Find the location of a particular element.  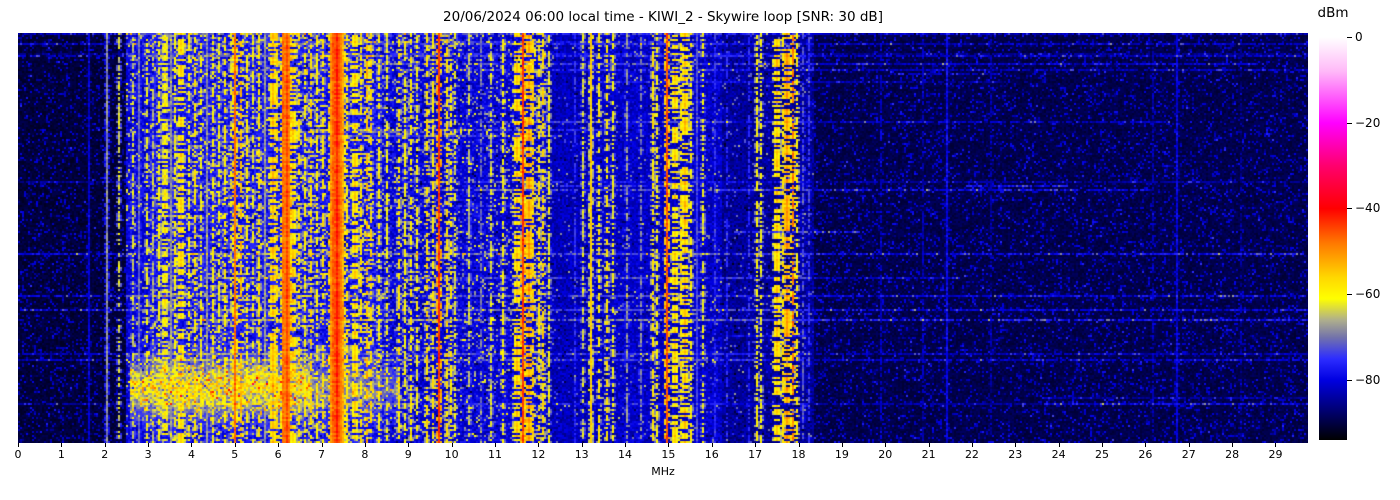

x-tick-label: 21 is located at coordinates (928, 454).